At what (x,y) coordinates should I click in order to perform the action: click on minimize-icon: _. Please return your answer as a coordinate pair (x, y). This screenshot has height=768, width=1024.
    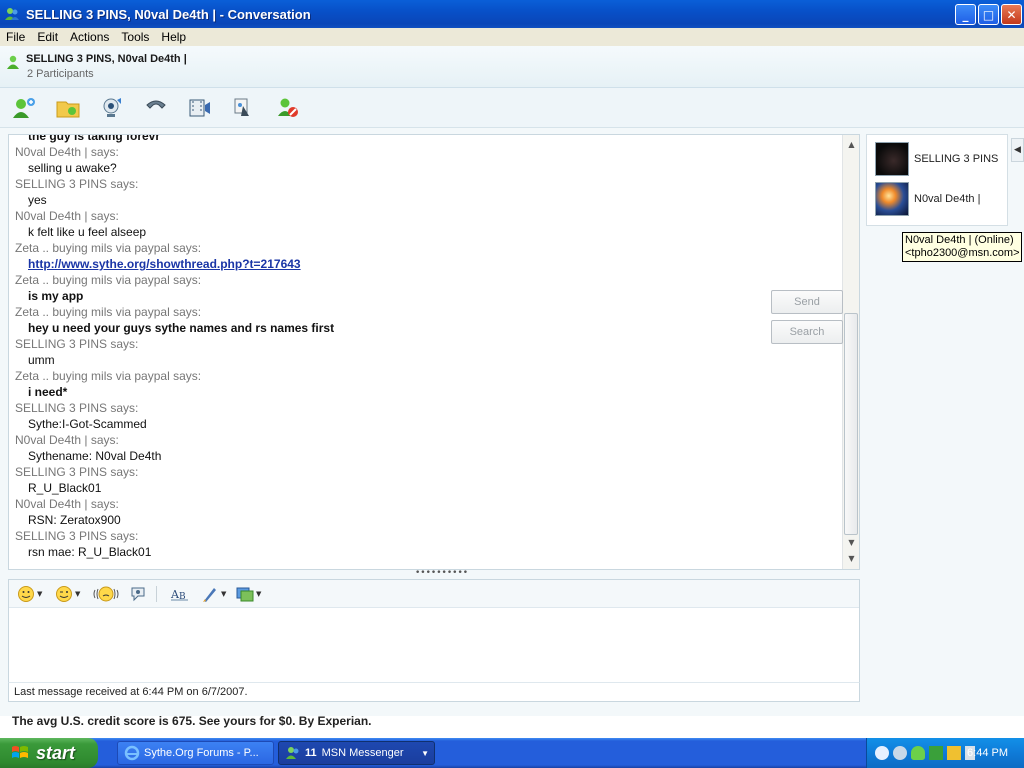
    Looking at the image, I should click on (965, 14).